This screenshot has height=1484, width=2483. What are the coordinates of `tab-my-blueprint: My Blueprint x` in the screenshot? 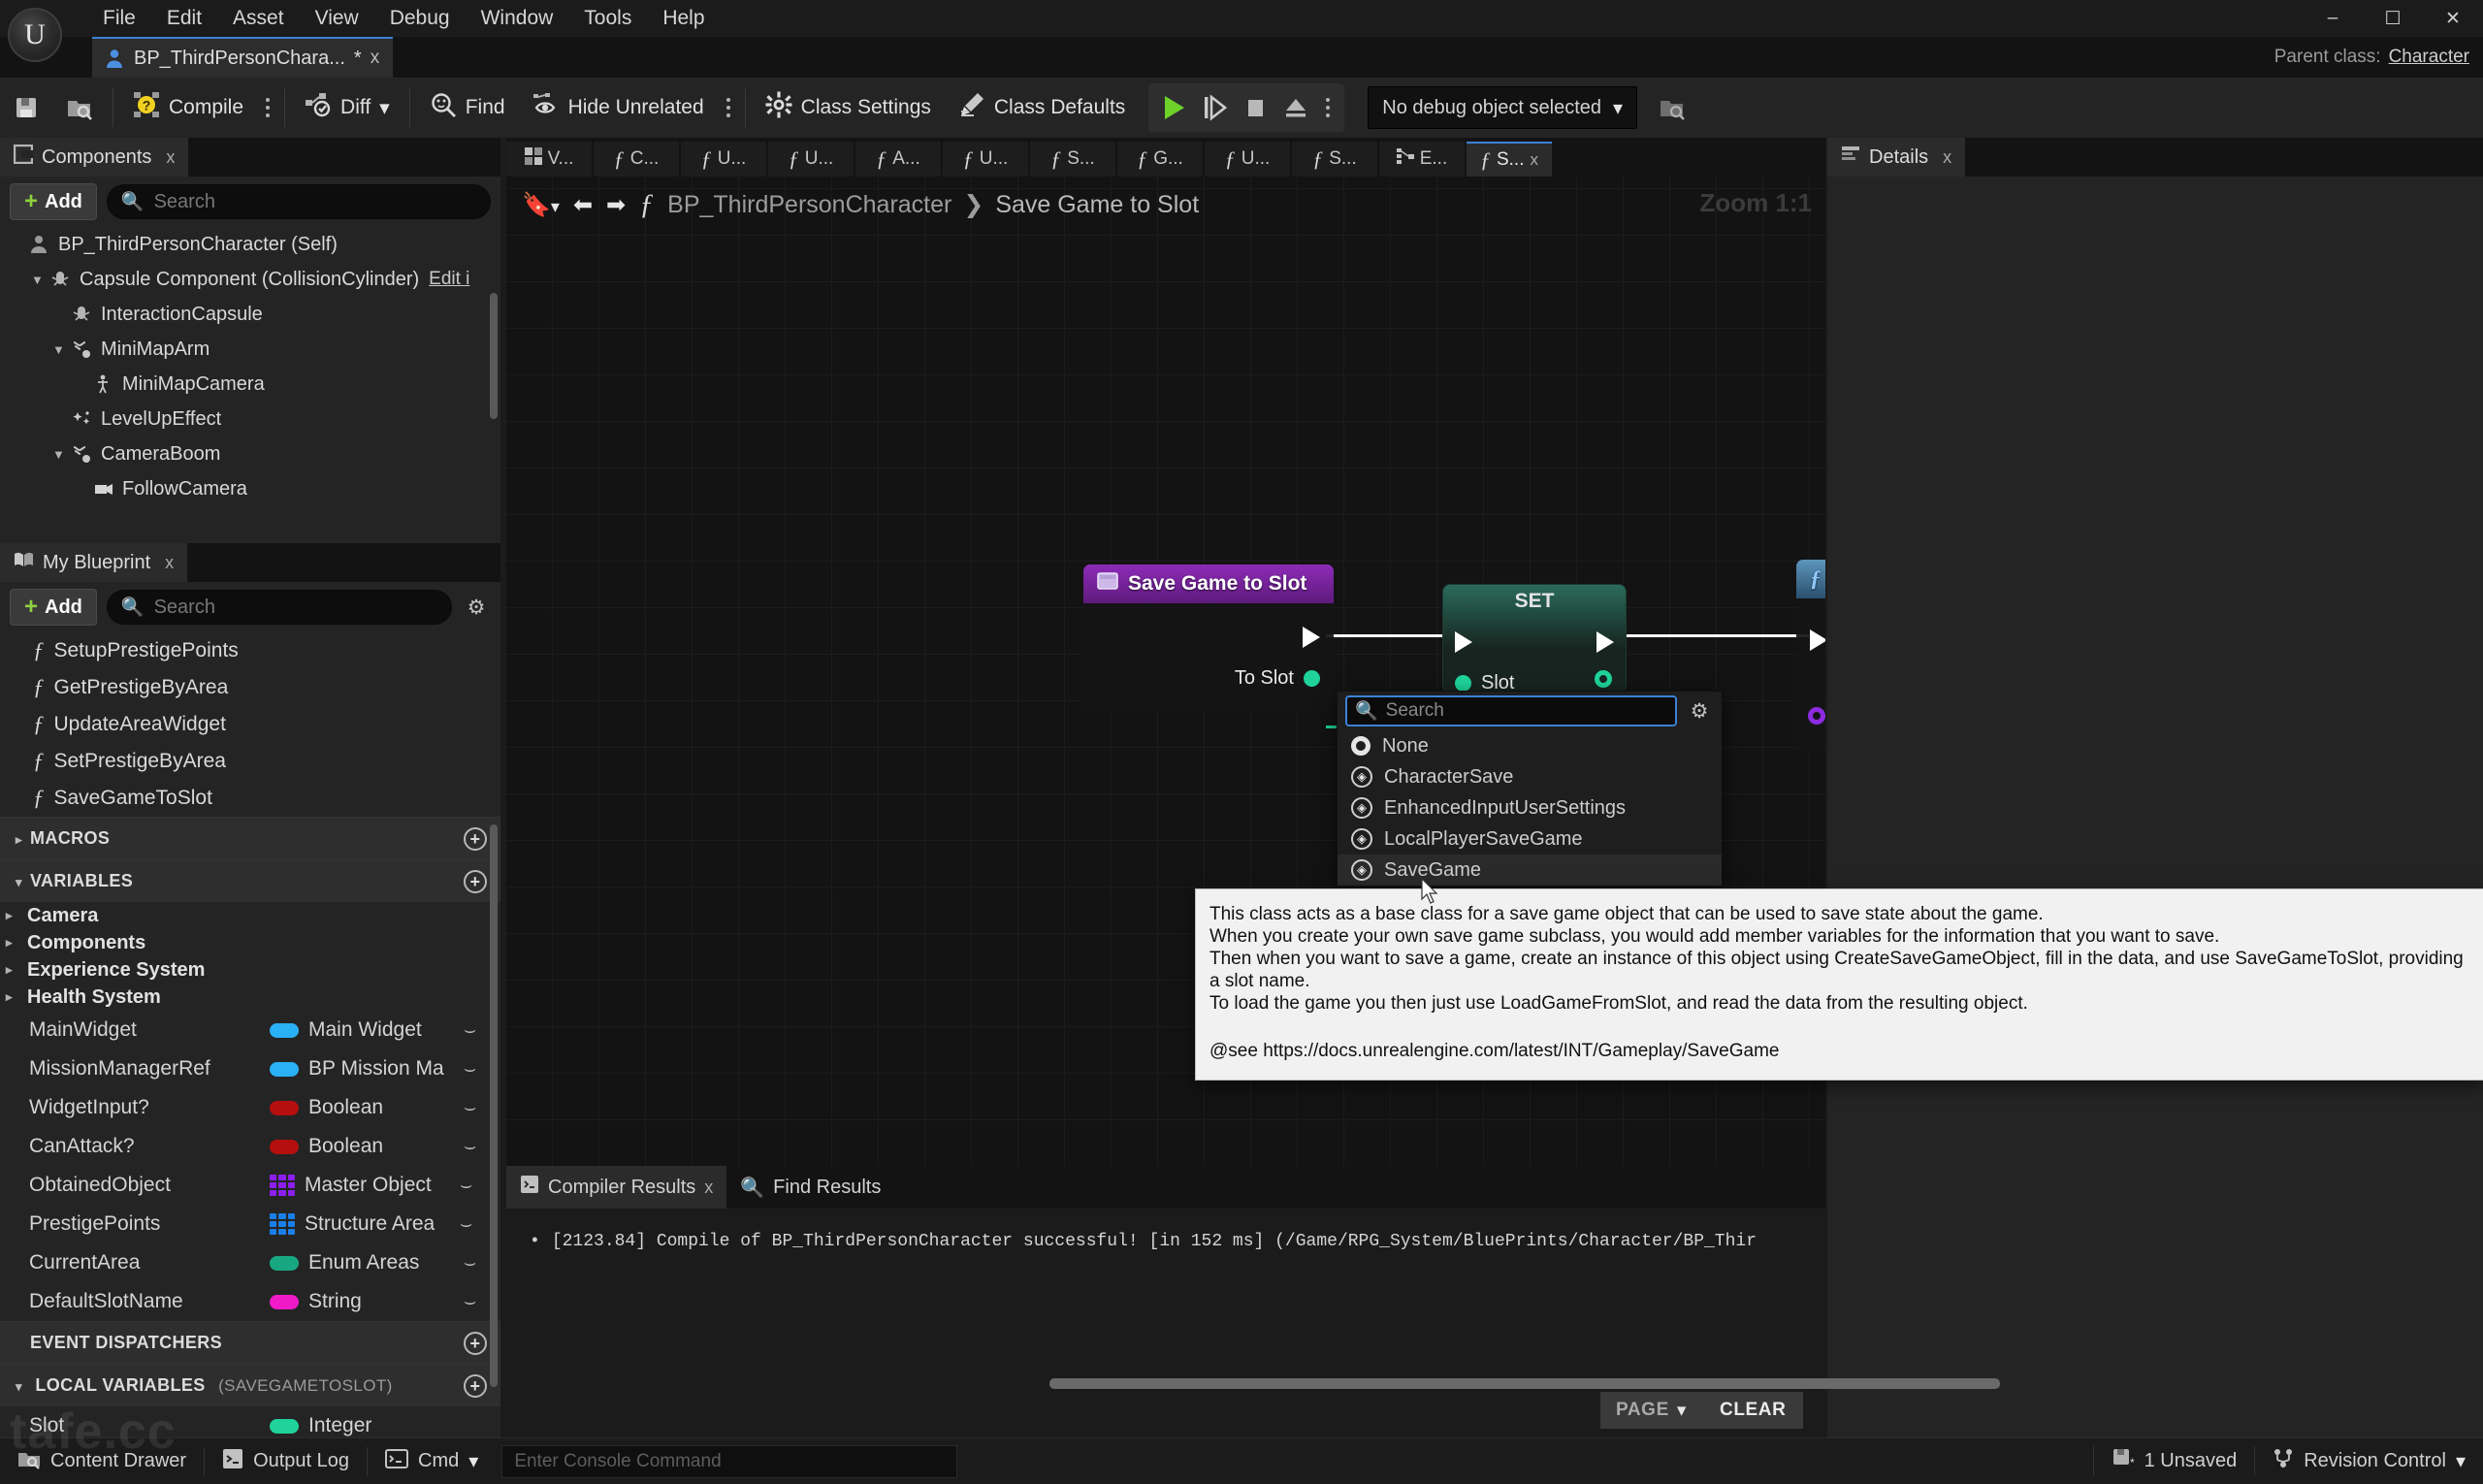 It's located at (94, 562).